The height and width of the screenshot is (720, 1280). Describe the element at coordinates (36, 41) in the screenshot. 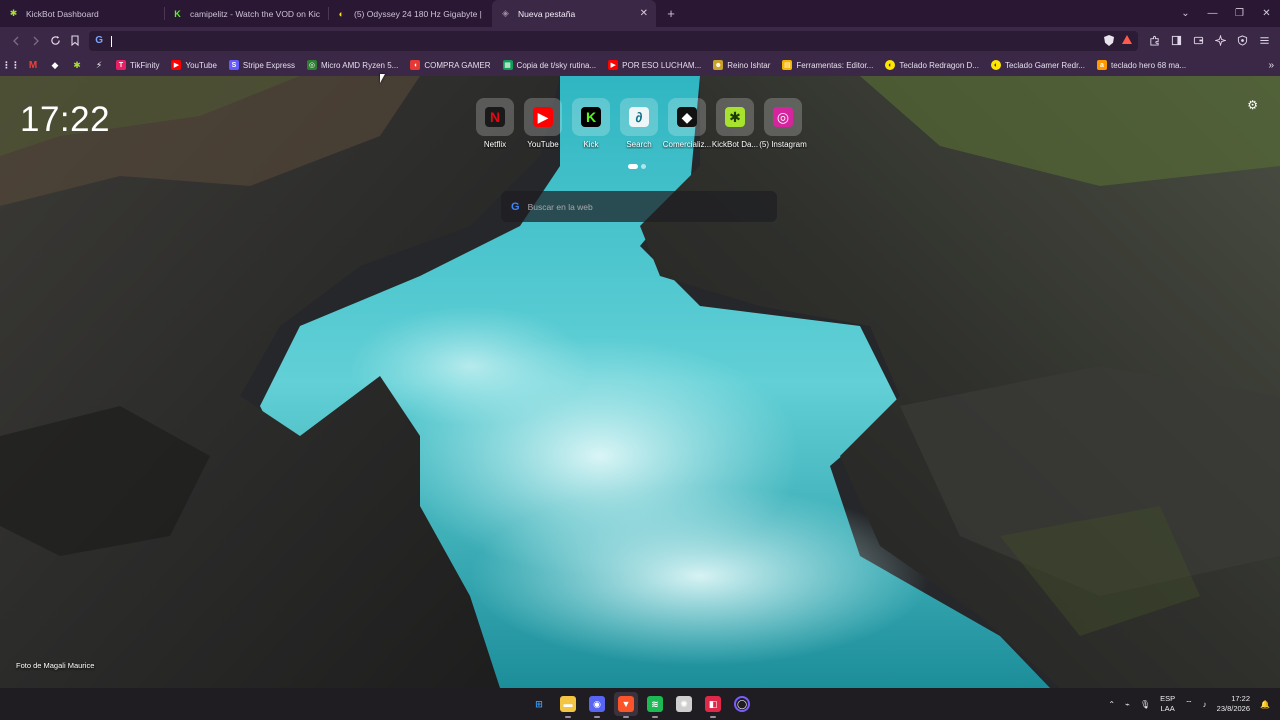

I see `forward-button` at that location.